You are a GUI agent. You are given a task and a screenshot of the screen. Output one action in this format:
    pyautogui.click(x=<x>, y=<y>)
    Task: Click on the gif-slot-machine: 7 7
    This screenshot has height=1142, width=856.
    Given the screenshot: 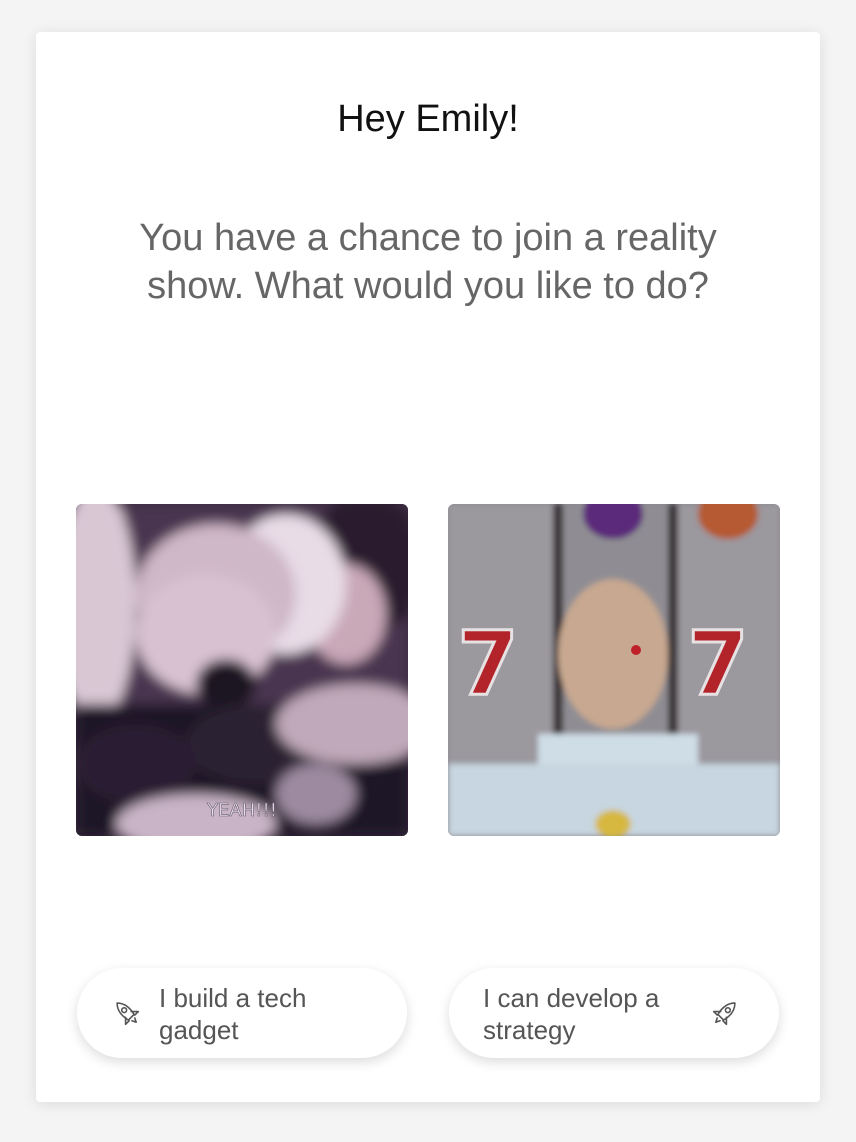 What is the action you would take?
    pyautogui.click(x=614, y=670)
    